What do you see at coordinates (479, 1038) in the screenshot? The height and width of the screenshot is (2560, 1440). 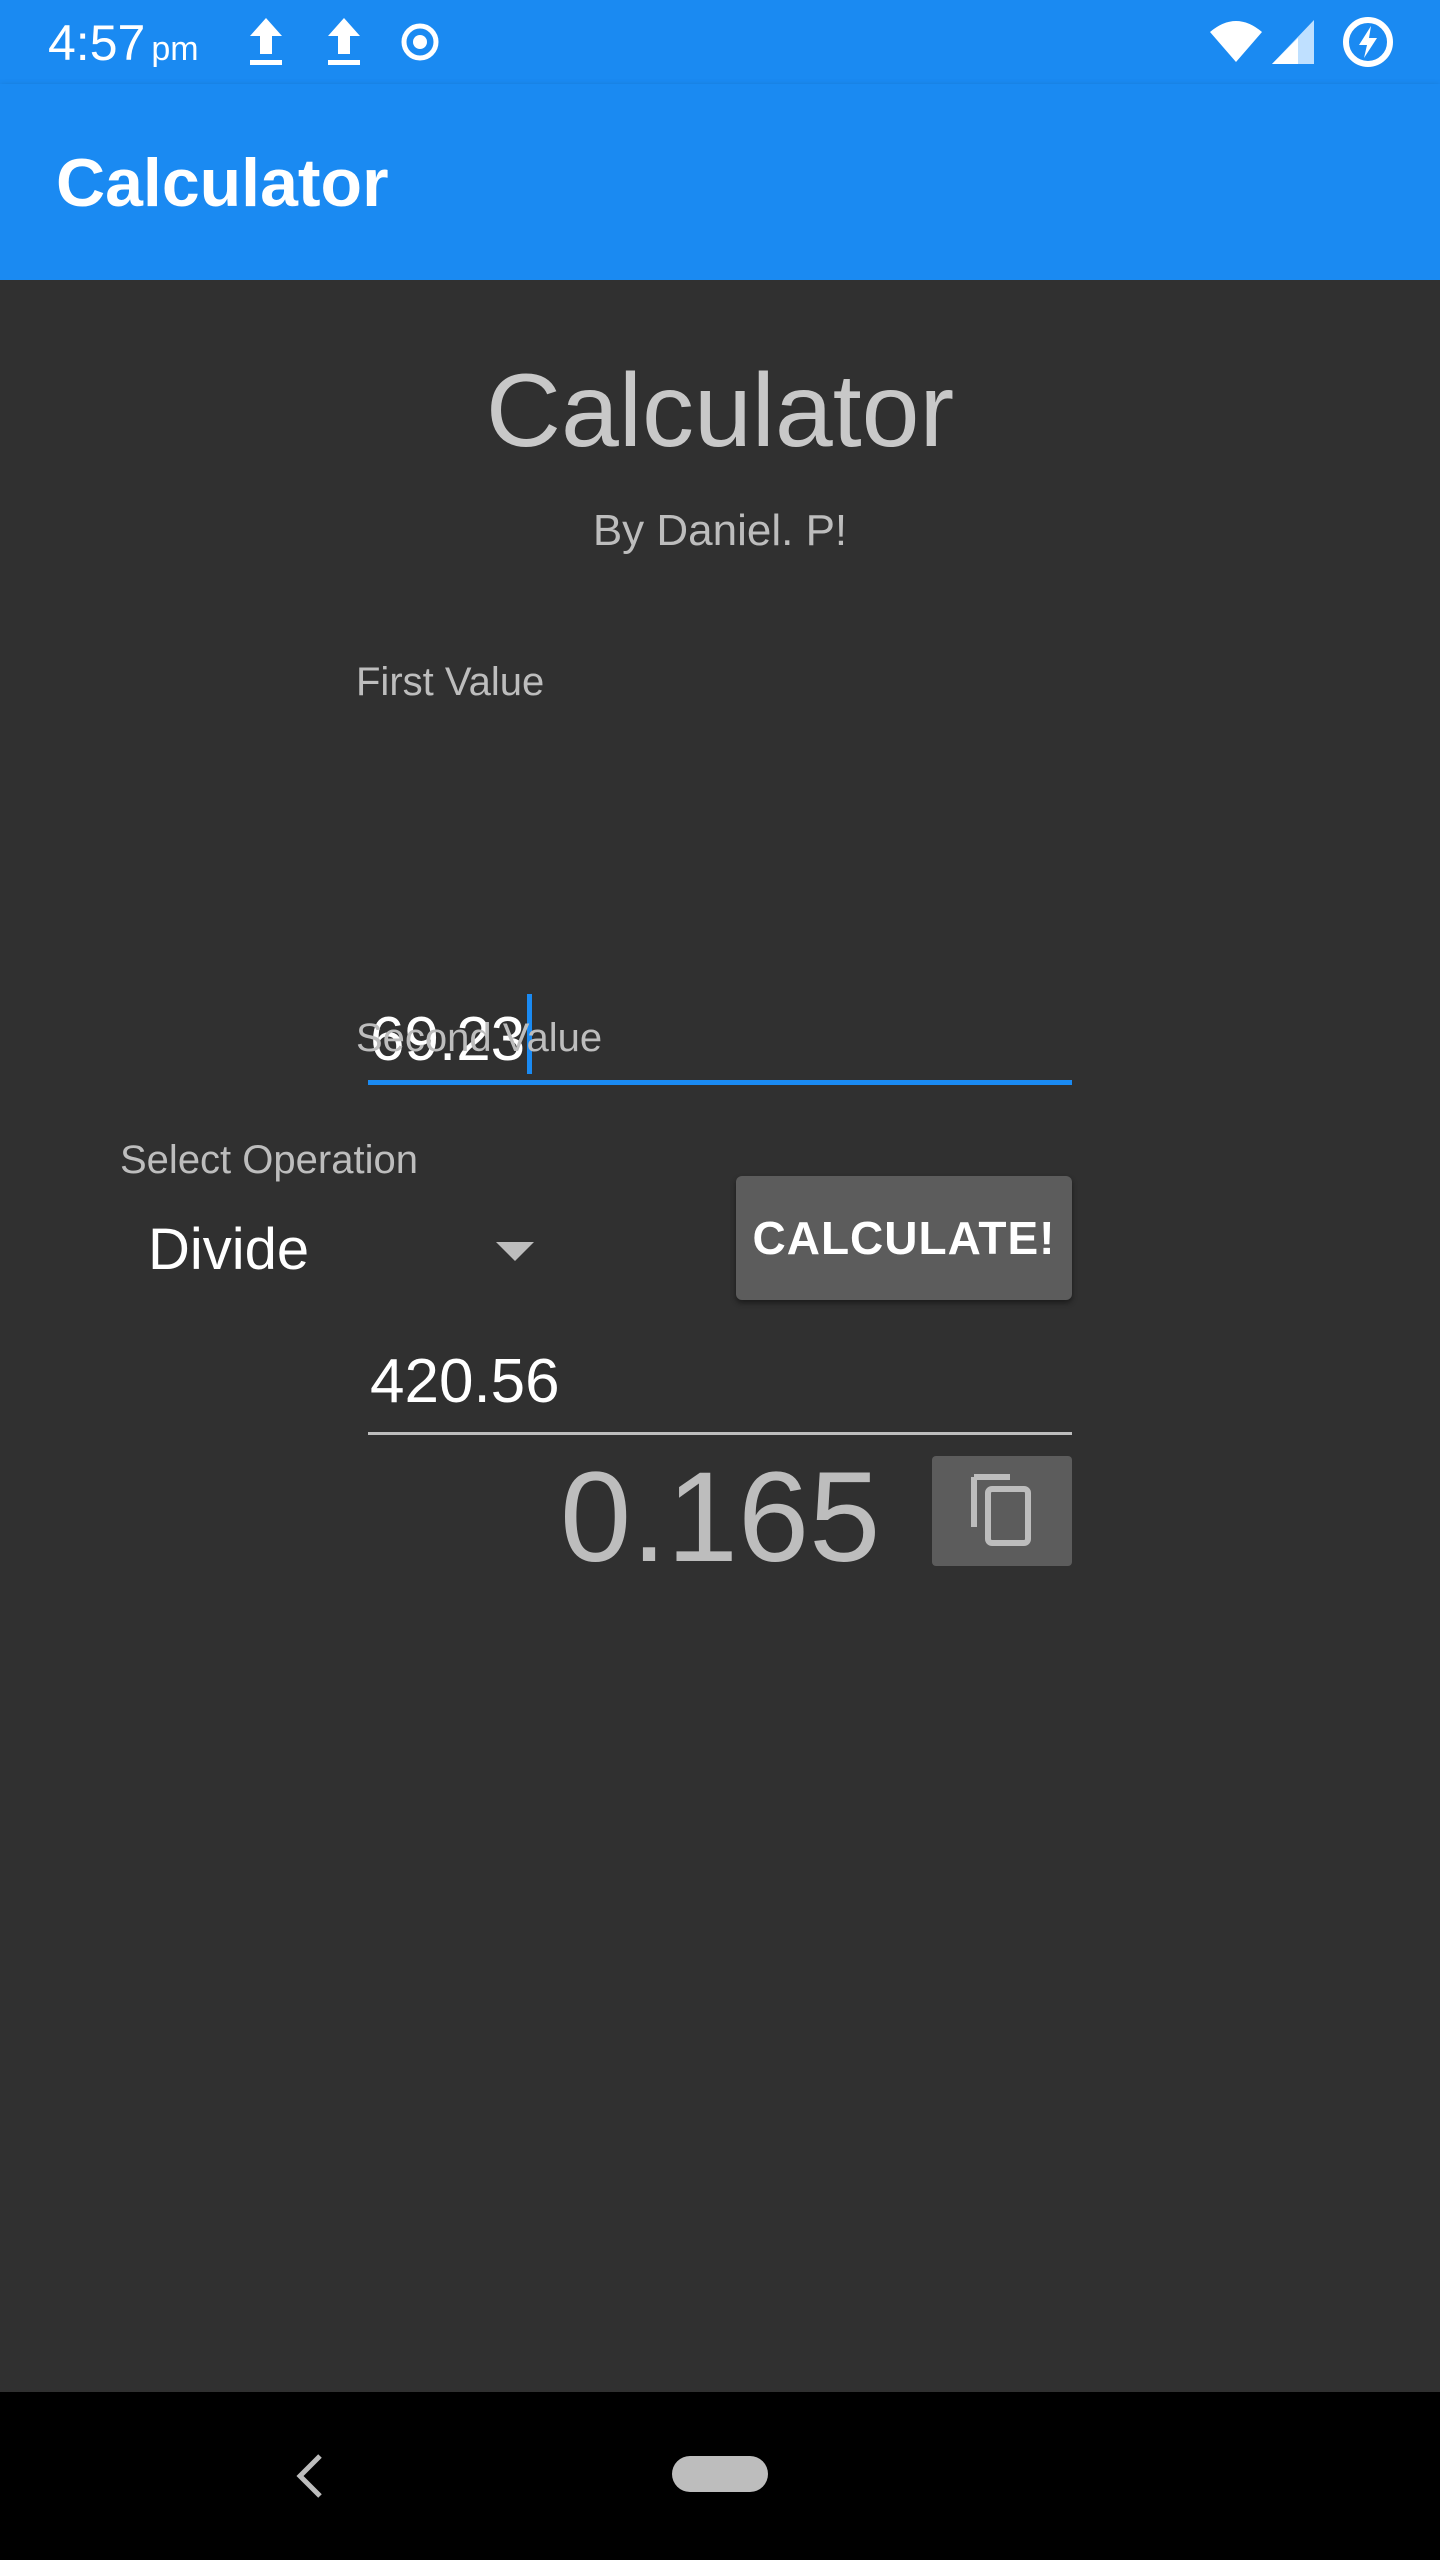 I see `second-value-label: Second Value` at bounding box center [479, 1038].